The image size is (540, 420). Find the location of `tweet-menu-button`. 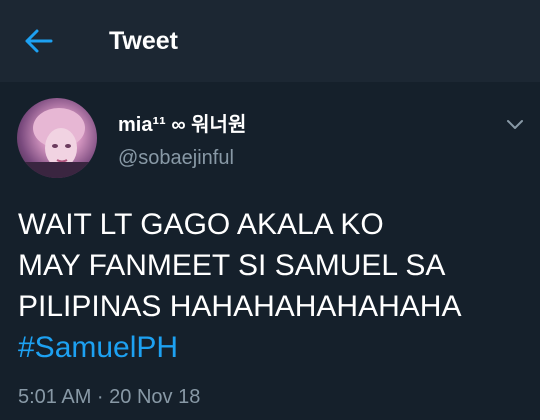

tweet-menu-button is located at coordinates (515, 125).